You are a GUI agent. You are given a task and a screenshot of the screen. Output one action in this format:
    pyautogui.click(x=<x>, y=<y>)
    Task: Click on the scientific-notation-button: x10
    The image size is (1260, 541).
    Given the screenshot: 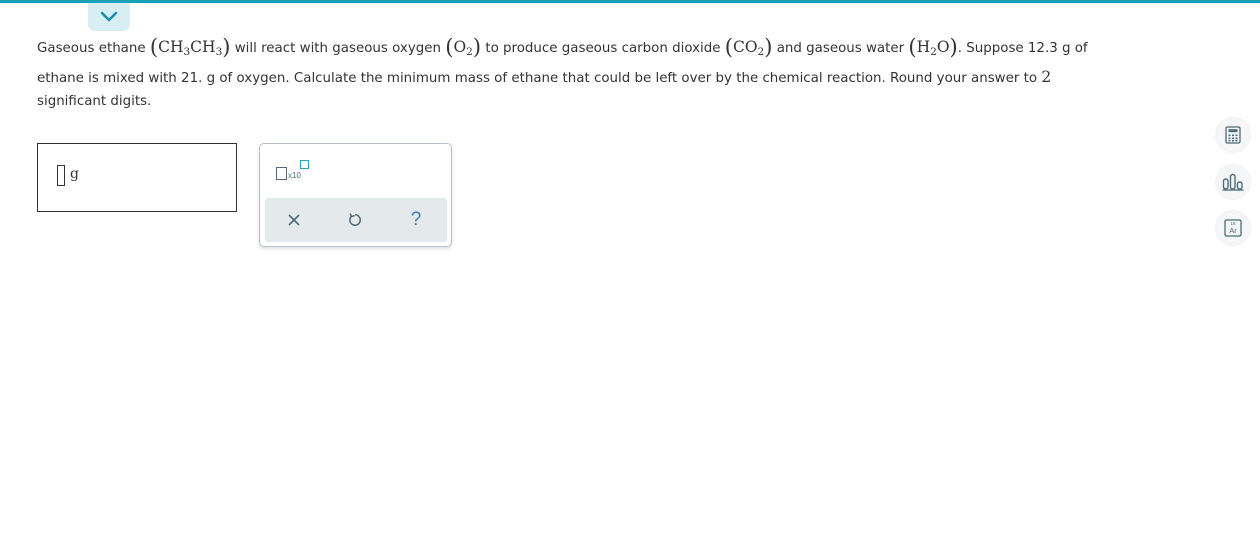 What is the action you would take?
    pyautogui.click(x=294, y=172)
    